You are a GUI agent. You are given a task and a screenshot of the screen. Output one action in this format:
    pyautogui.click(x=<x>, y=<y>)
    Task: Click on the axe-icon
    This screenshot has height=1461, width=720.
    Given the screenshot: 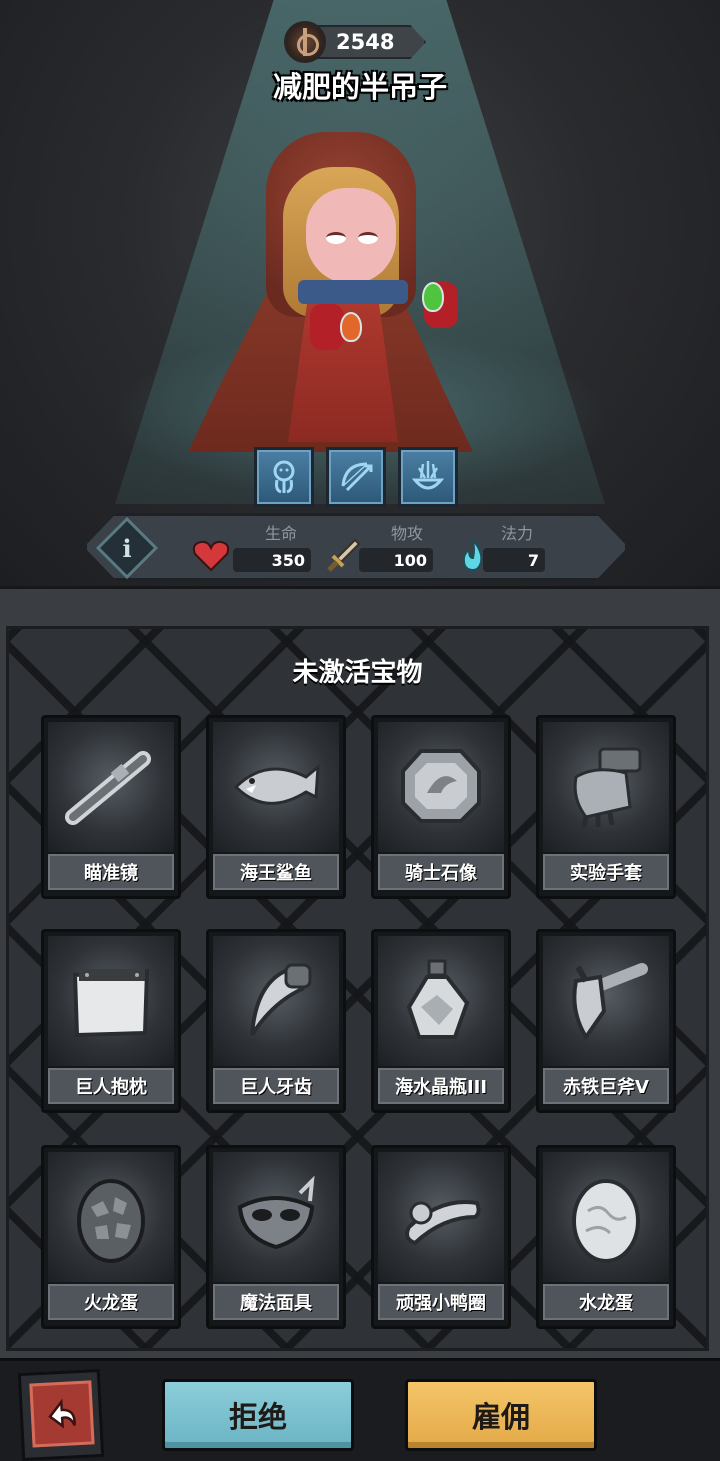 What is the action you would take?
    pyautogui.click(x=610, y=1002)
    